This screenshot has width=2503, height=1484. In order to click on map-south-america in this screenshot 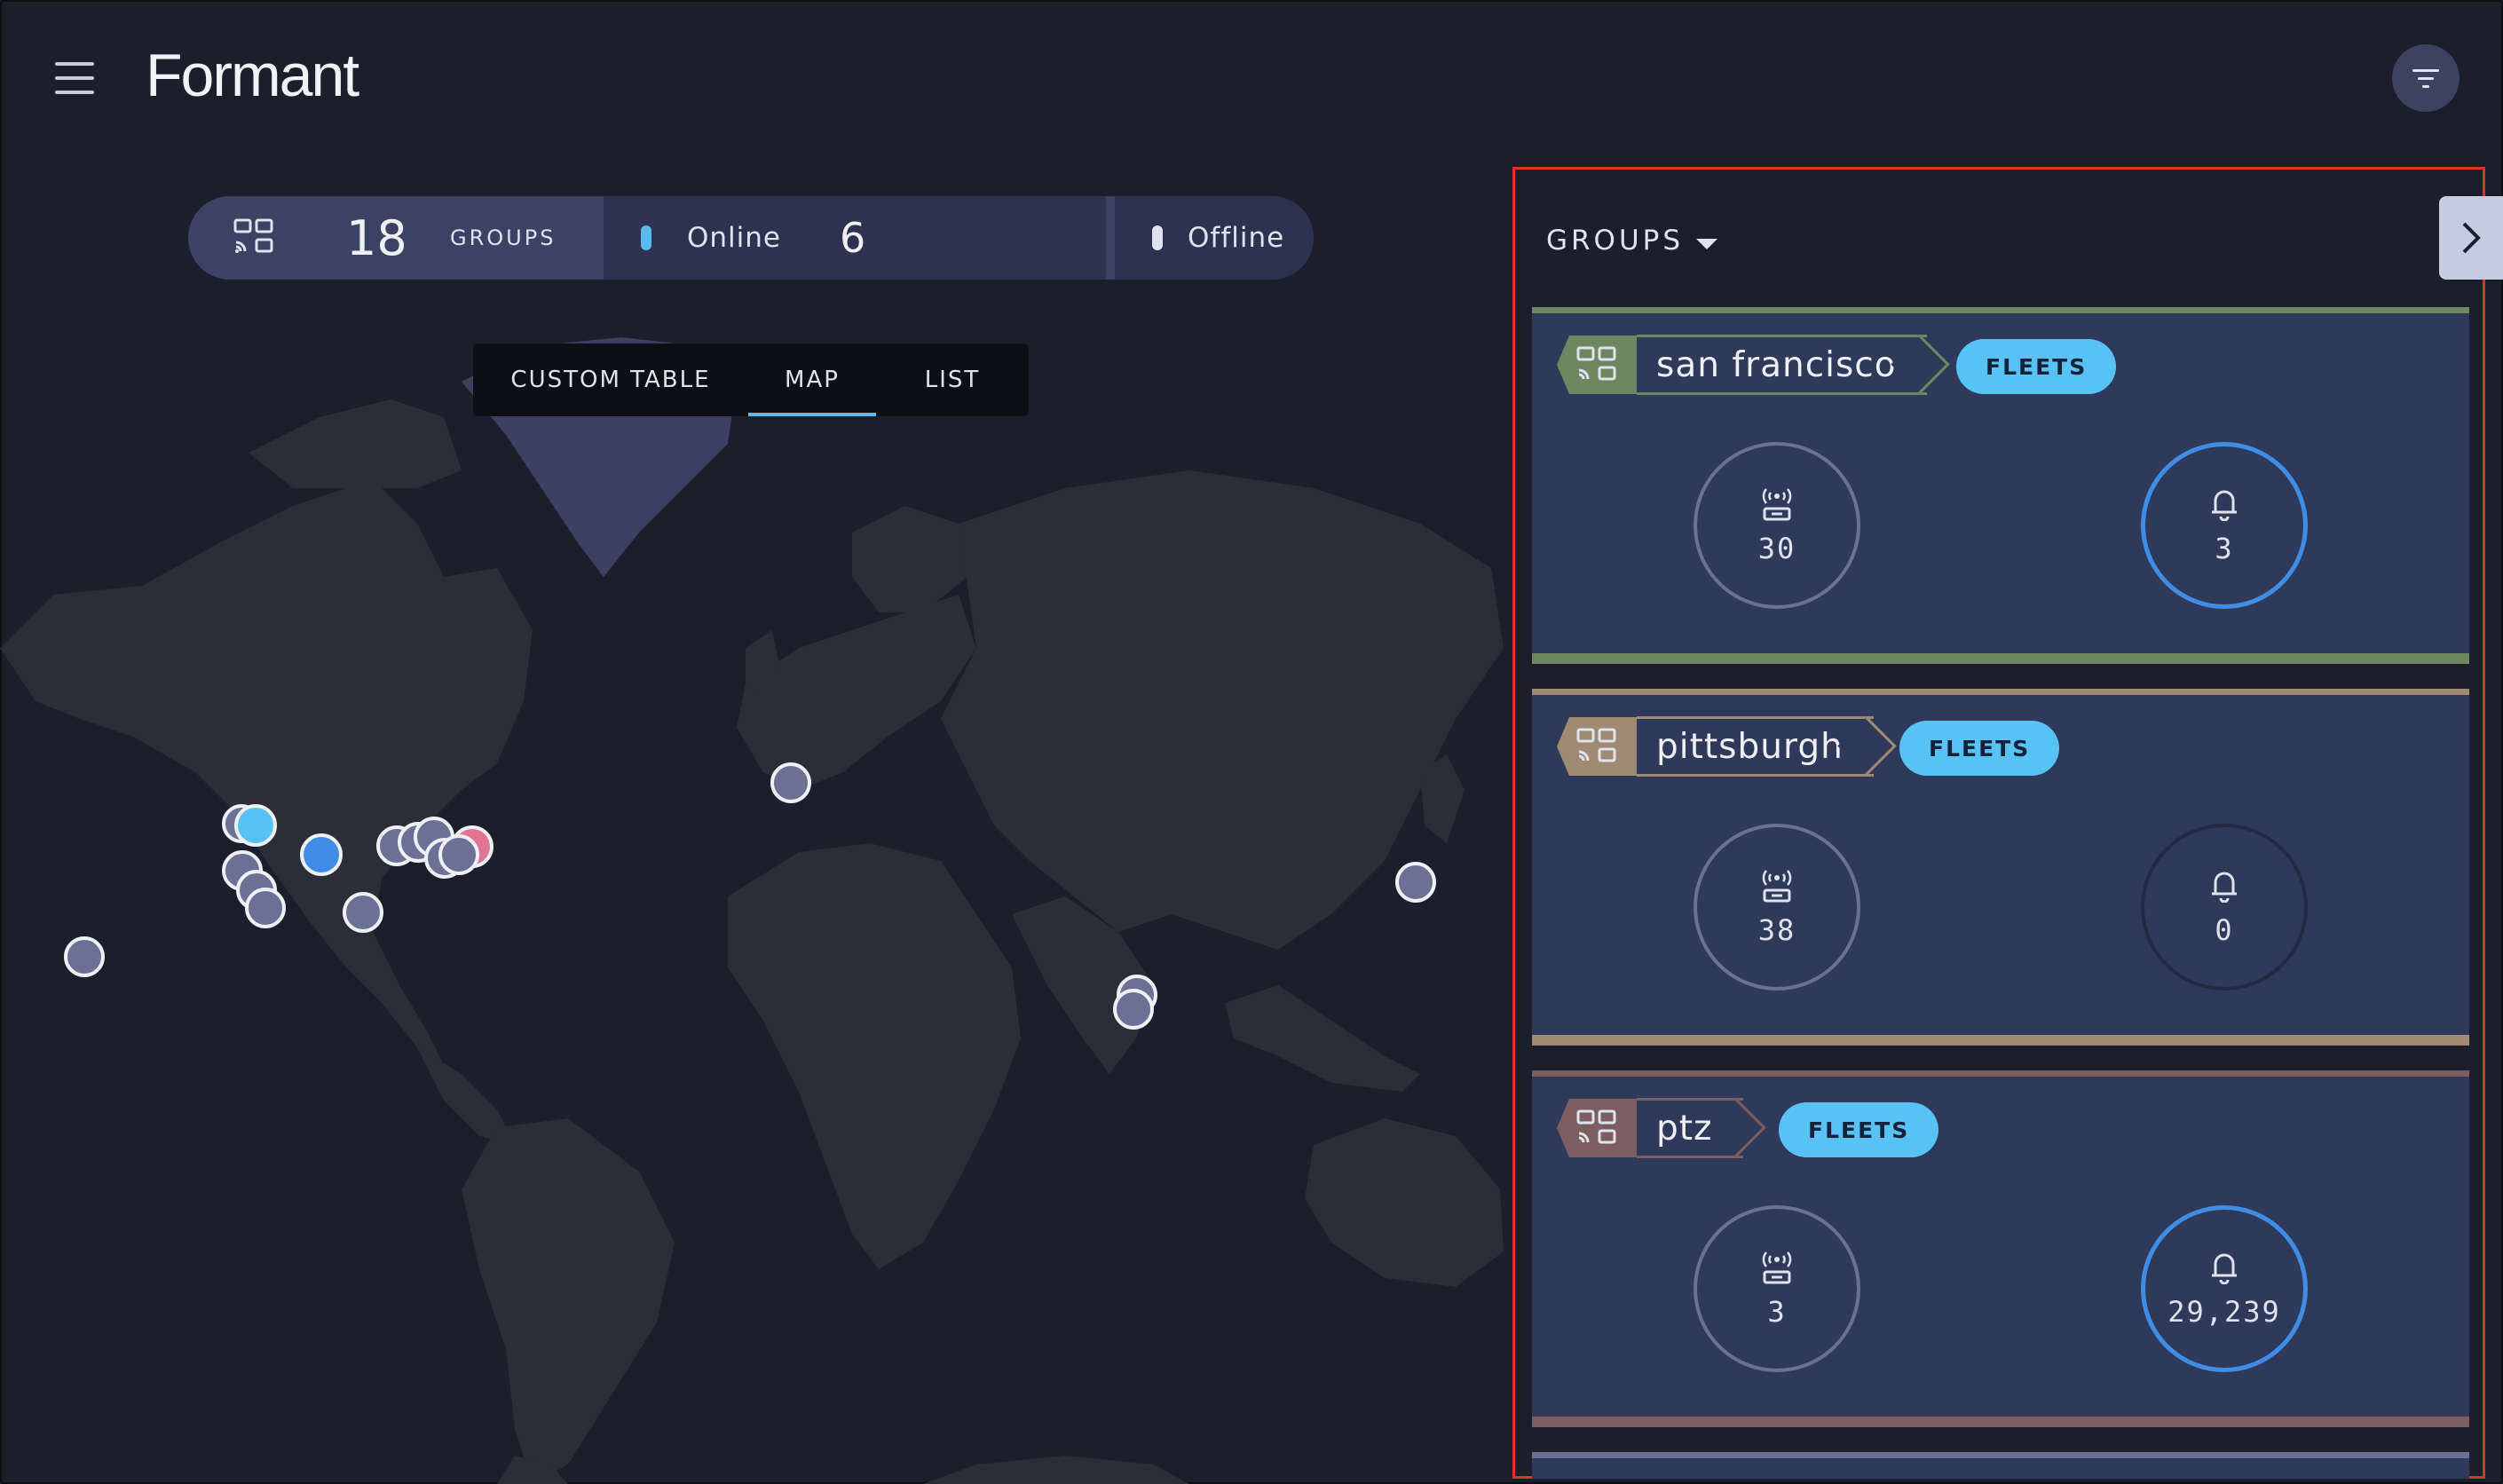, I will do `click(568, 1301)`.